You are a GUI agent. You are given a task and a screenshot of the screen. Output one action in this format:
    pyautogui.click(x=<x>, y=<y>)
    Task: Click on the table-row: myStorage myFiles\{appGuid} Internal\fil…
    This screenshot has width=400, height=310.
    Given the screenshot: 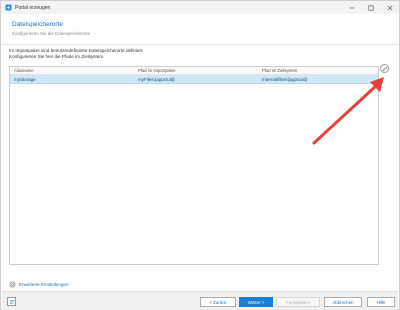 What is the action you would take?
    pyautogui.click(x=194, y=79)
    